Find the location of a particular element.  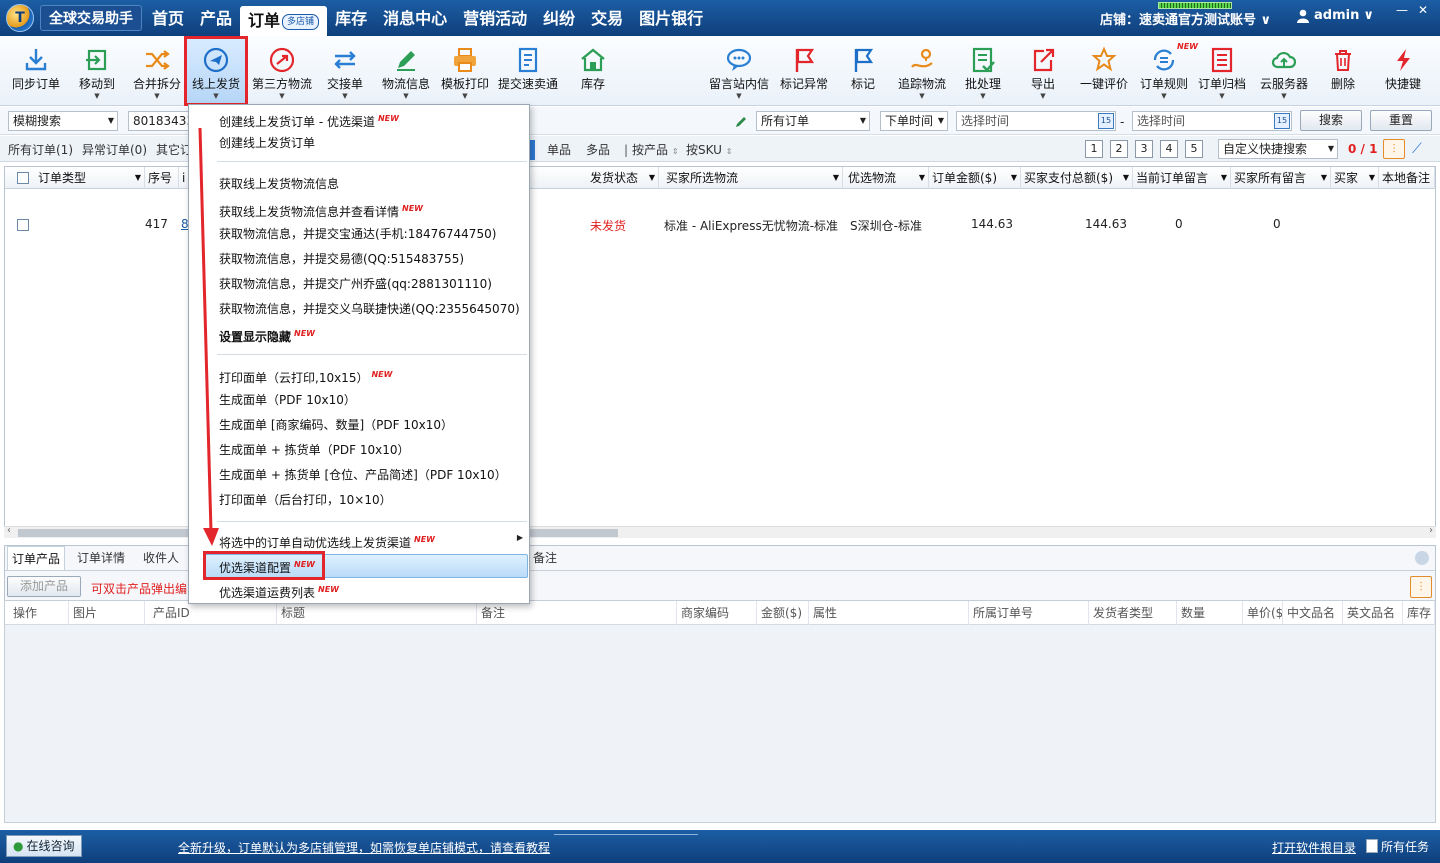

nav-trade: 交易 is located at coordinates (607, 18).